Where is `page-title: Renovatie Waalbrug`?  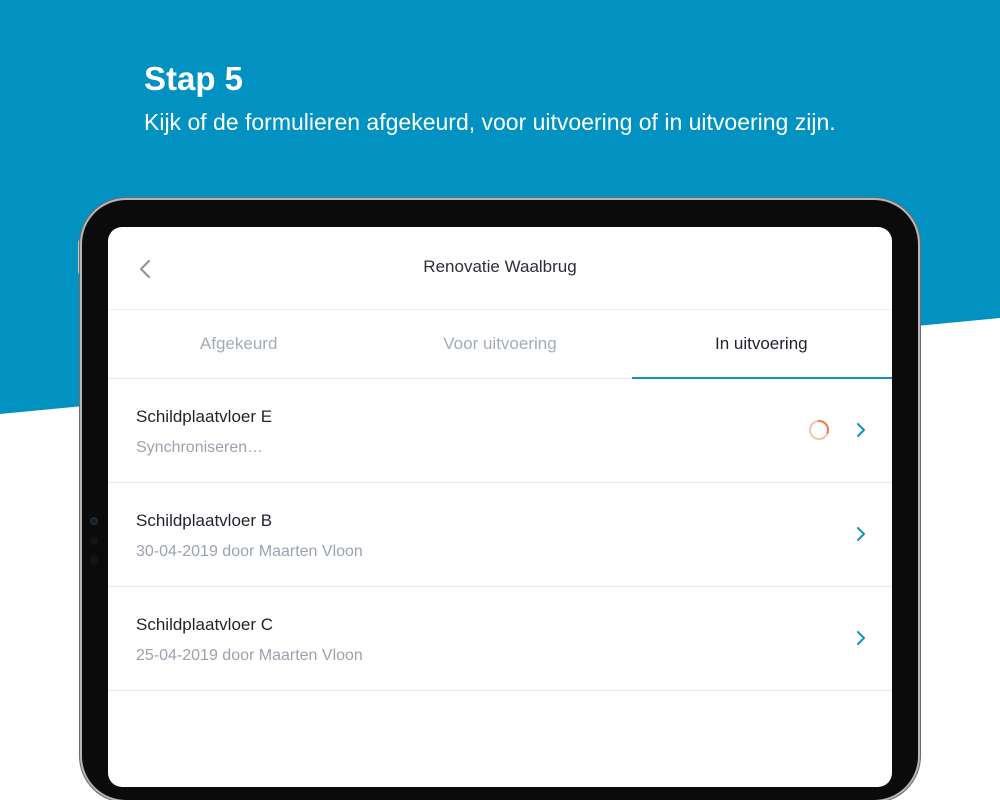
page-title: Renovatie Waalbrug is located at coordinates (500, 266).